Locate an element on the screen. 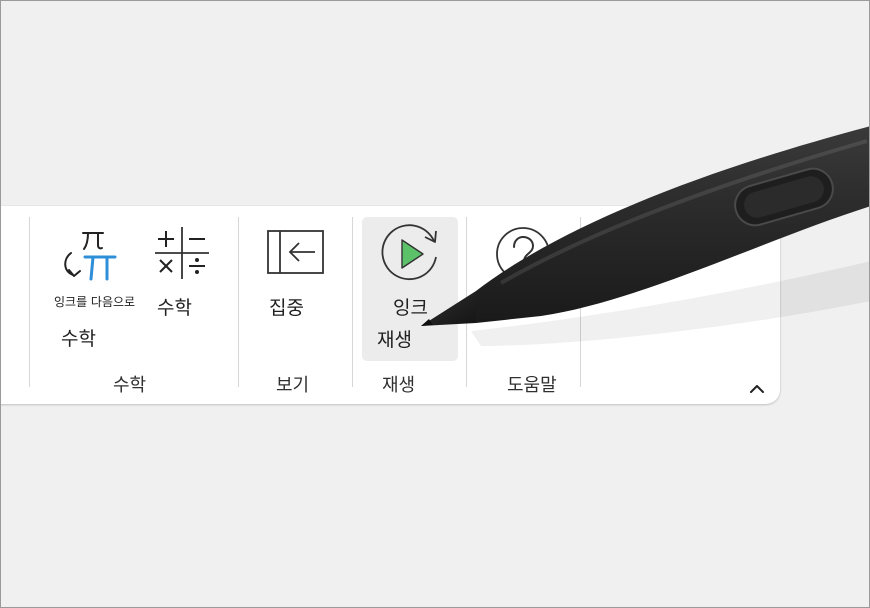 The height and width of the screenshot is (608, 870). group-label-help: 도움말 is located at coordinates (532, 385).